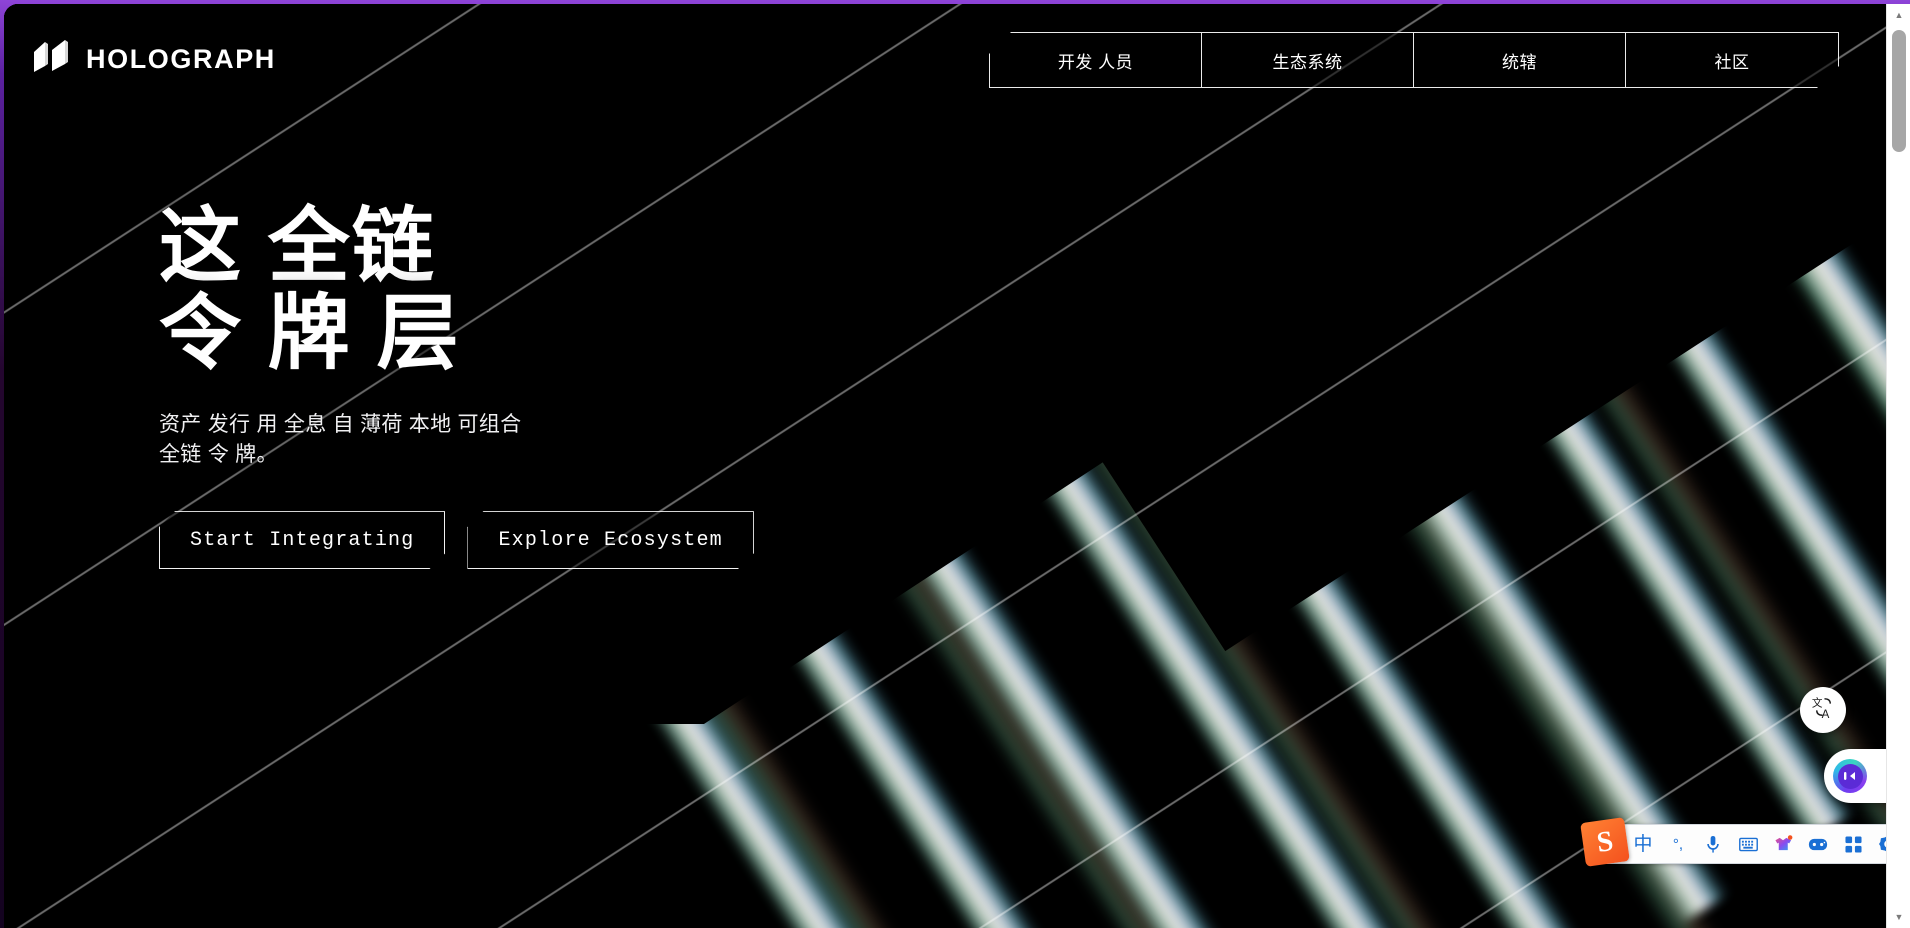 The width and height of the screenshot is (1910, 928). Describe the element at coordinates (181, 59) in the screenshot. I see `brand-wordmark: HOLOGRAPH` at that location.